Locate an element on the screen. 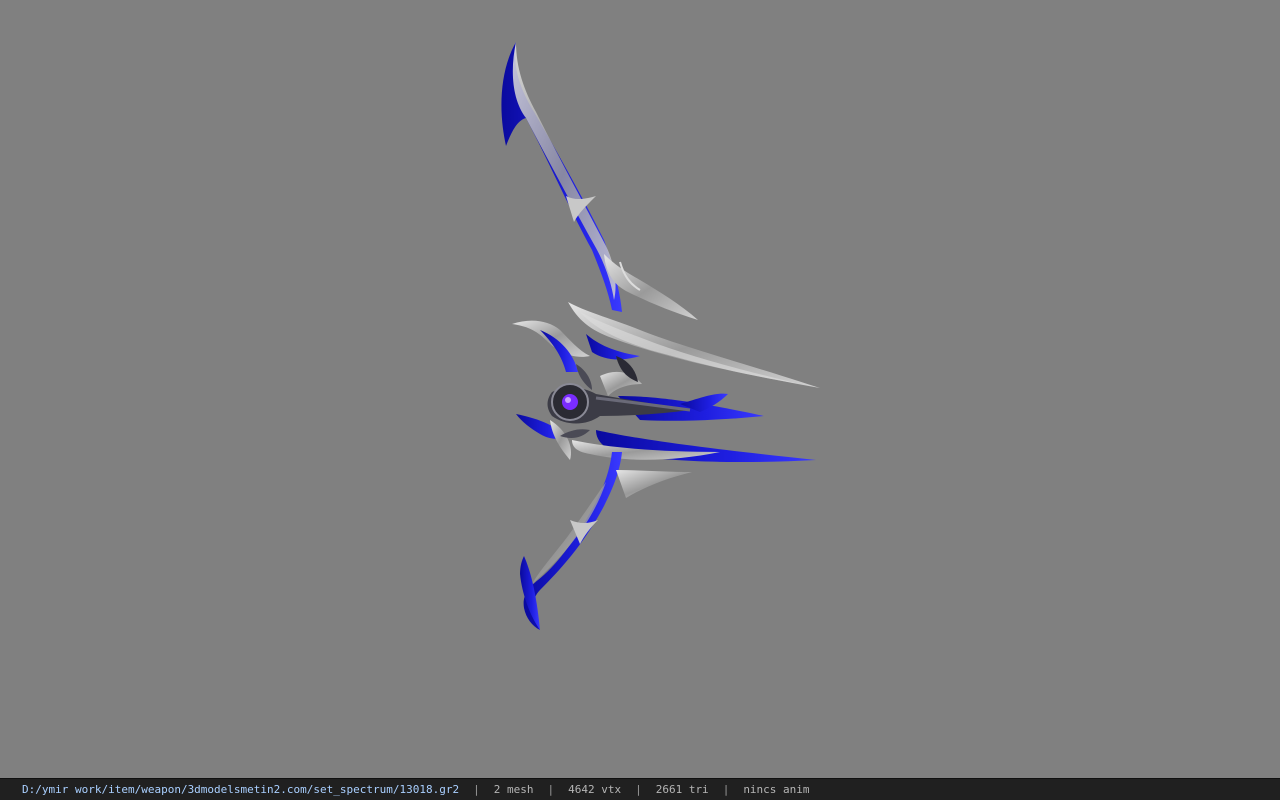  triangle-count: 2661 tri is located at coordinates (682, 789).